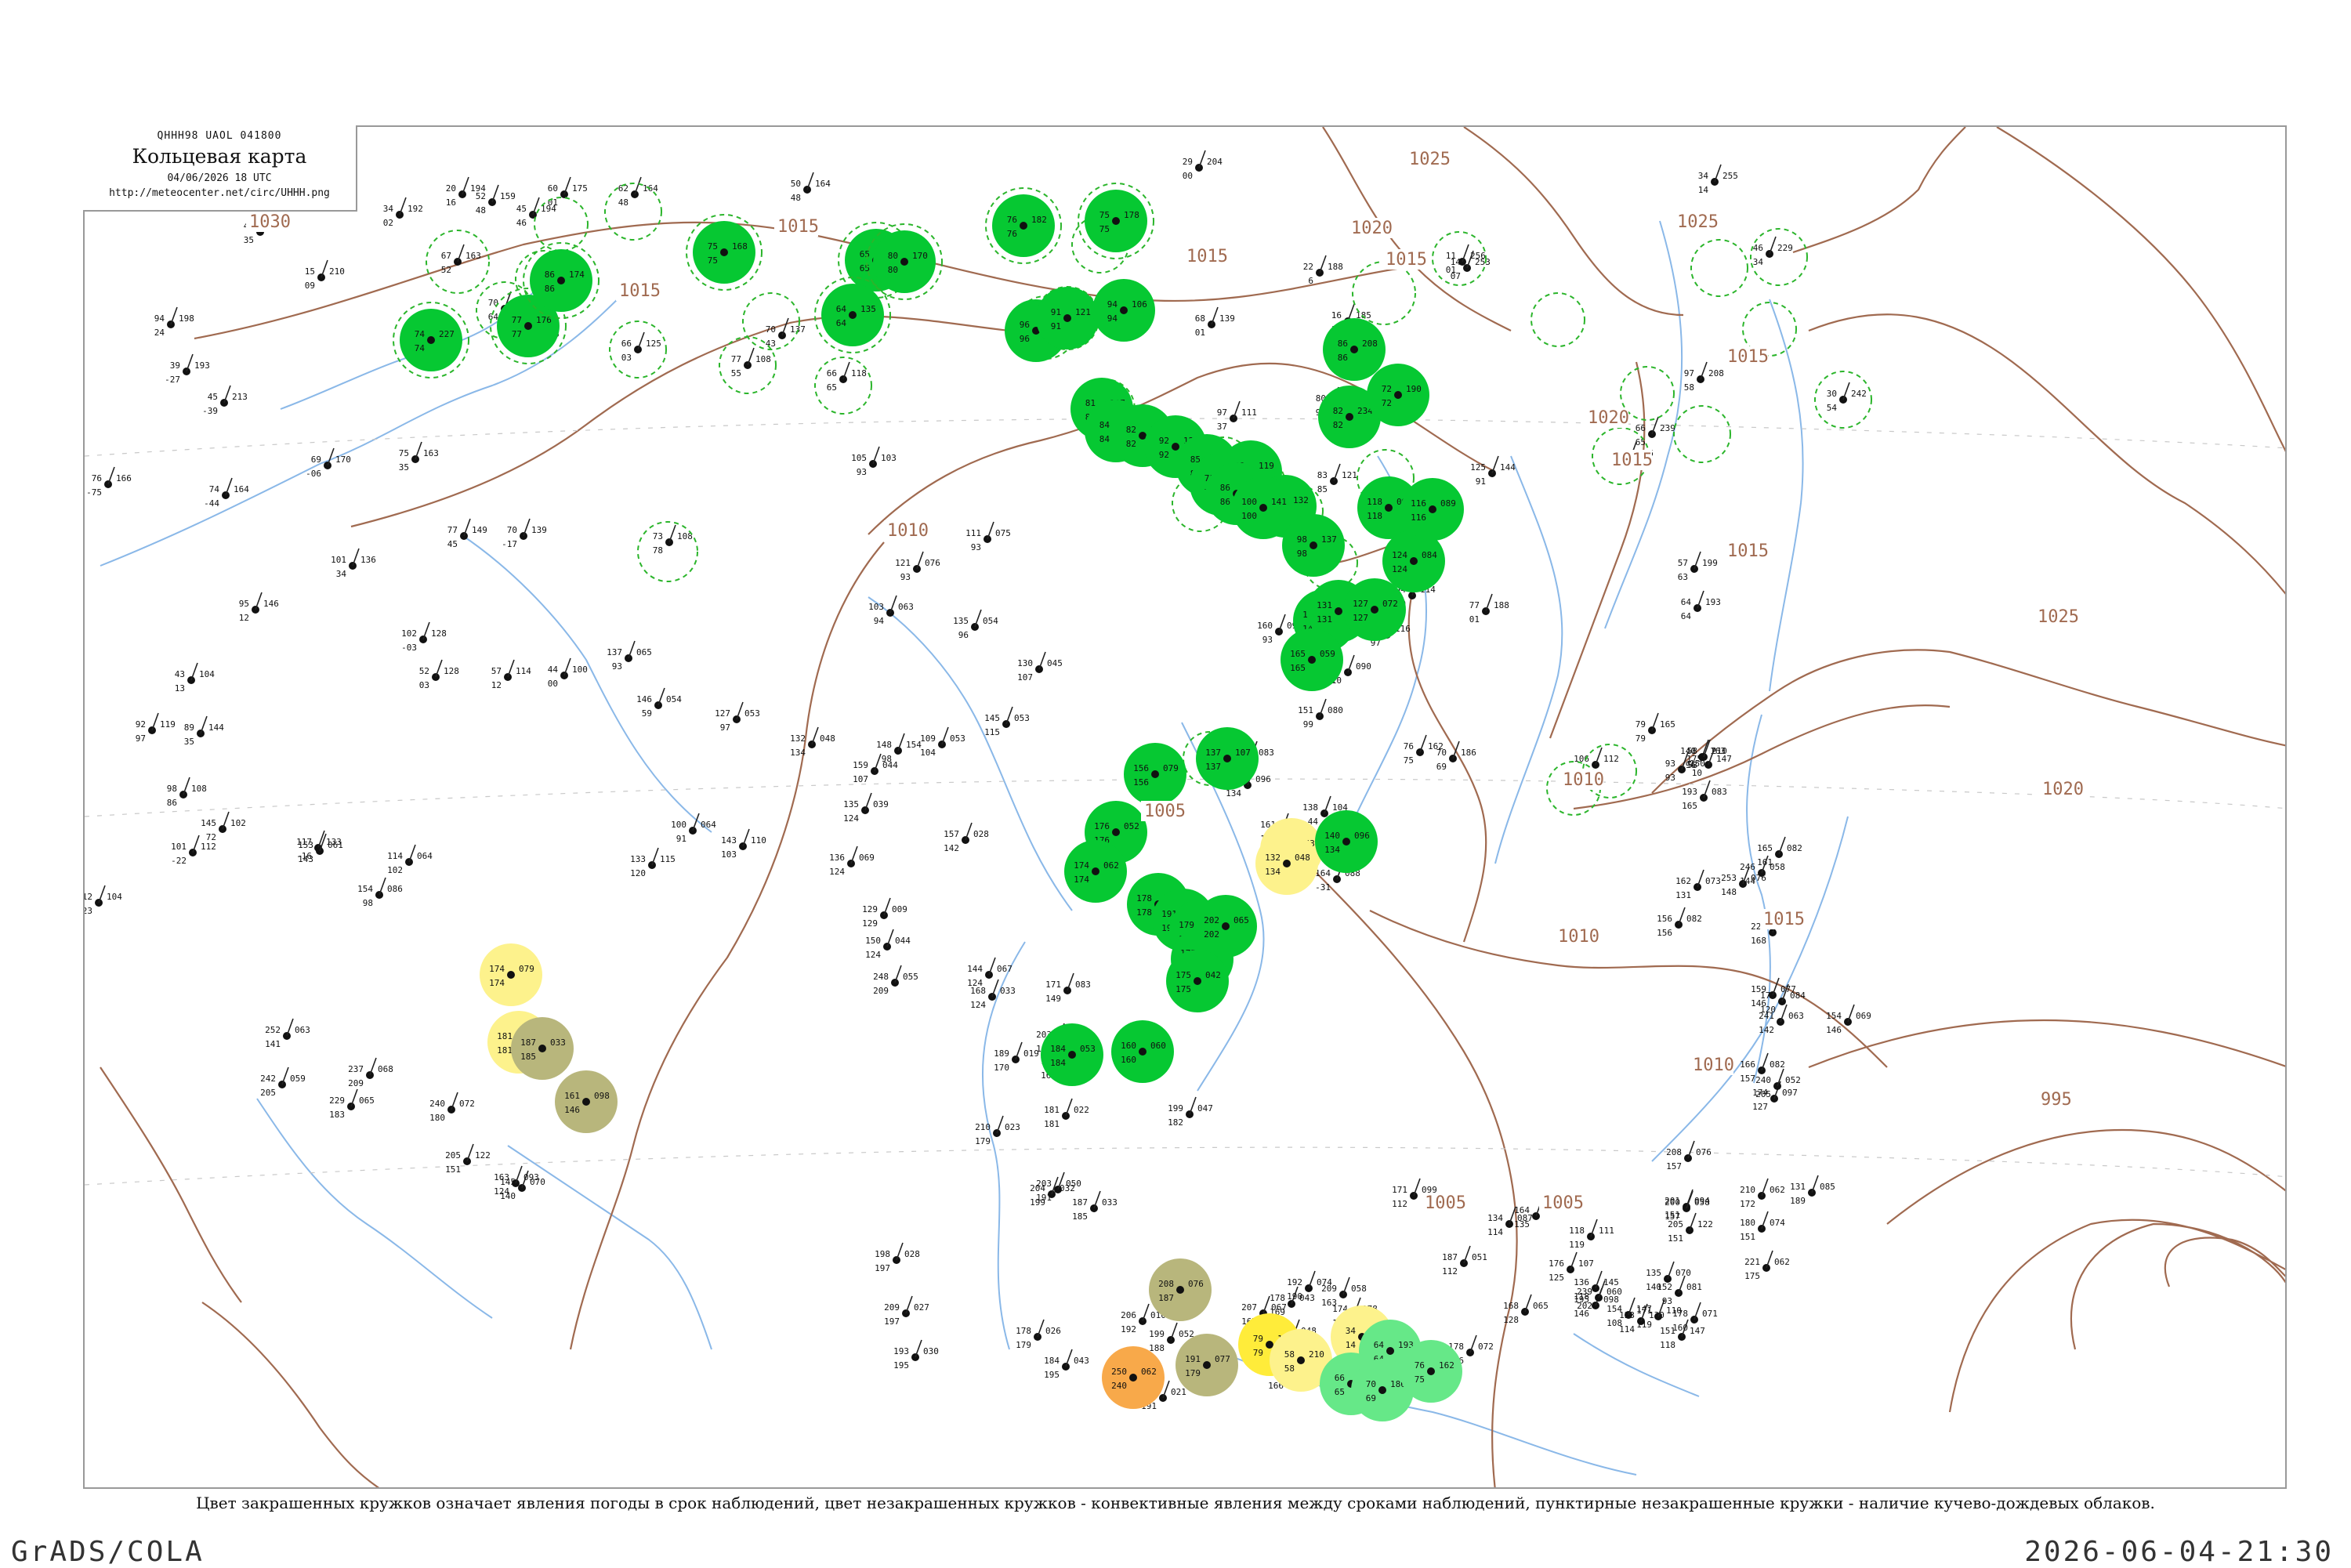 The width and height of the screenshot is (2351, 1568). Describe the element at coordinates (335, 845) in the screenshot. I see `station-pressure: 061` at that location.